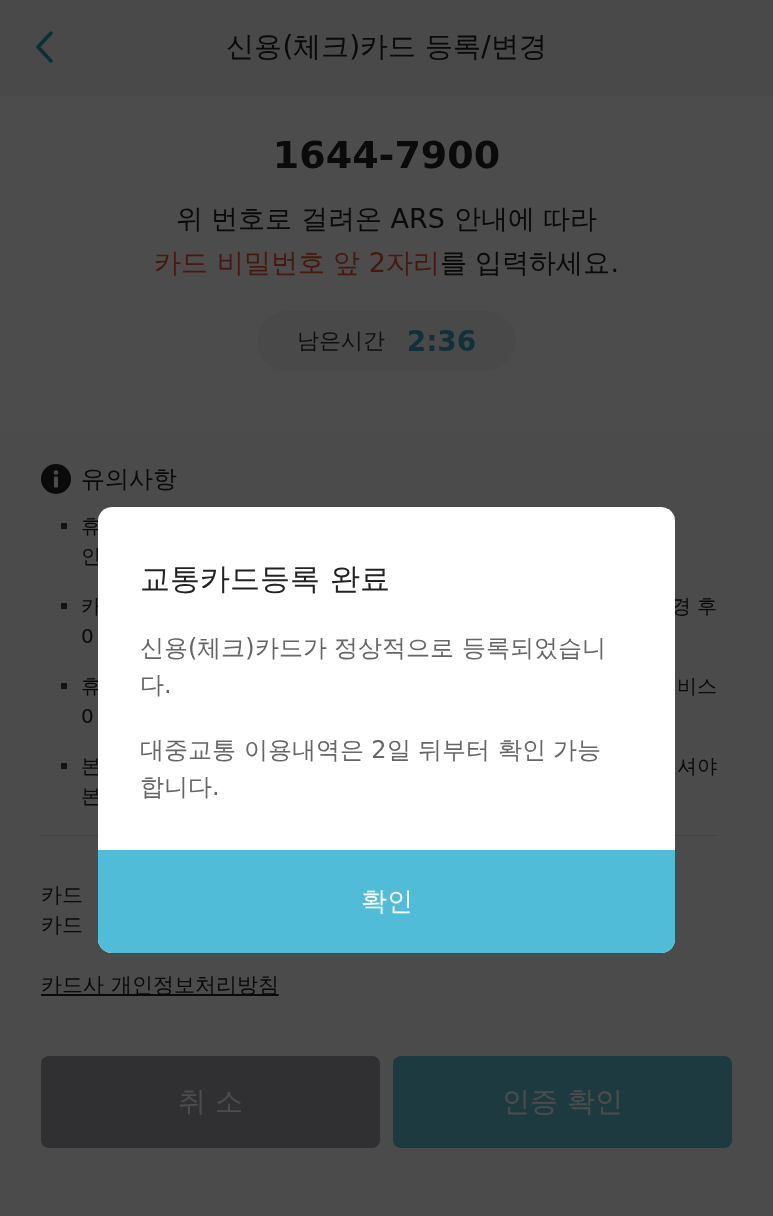  I want to click on note-text: 인, so click(91, 556).